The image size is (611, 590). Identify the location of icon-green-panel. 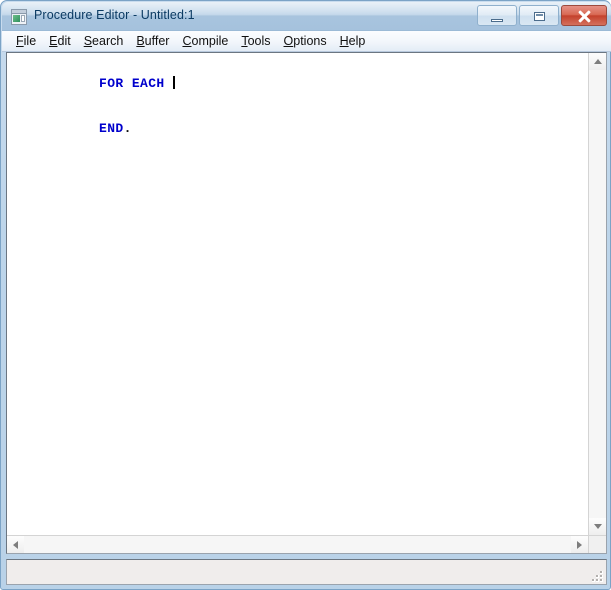
(16, 18).